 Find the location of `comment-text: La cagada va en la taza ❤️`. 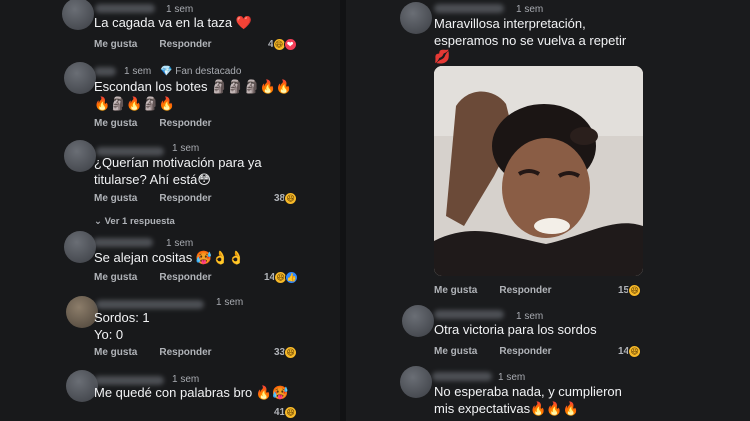

comment-text: La cagada va en la taza ❤️ is located at coordinates (173, 22).